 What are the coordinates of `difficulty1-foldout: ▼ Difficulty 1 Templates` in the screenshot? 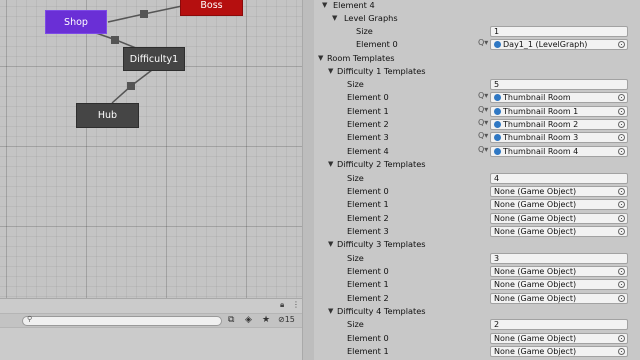 It's located at (477, 71).